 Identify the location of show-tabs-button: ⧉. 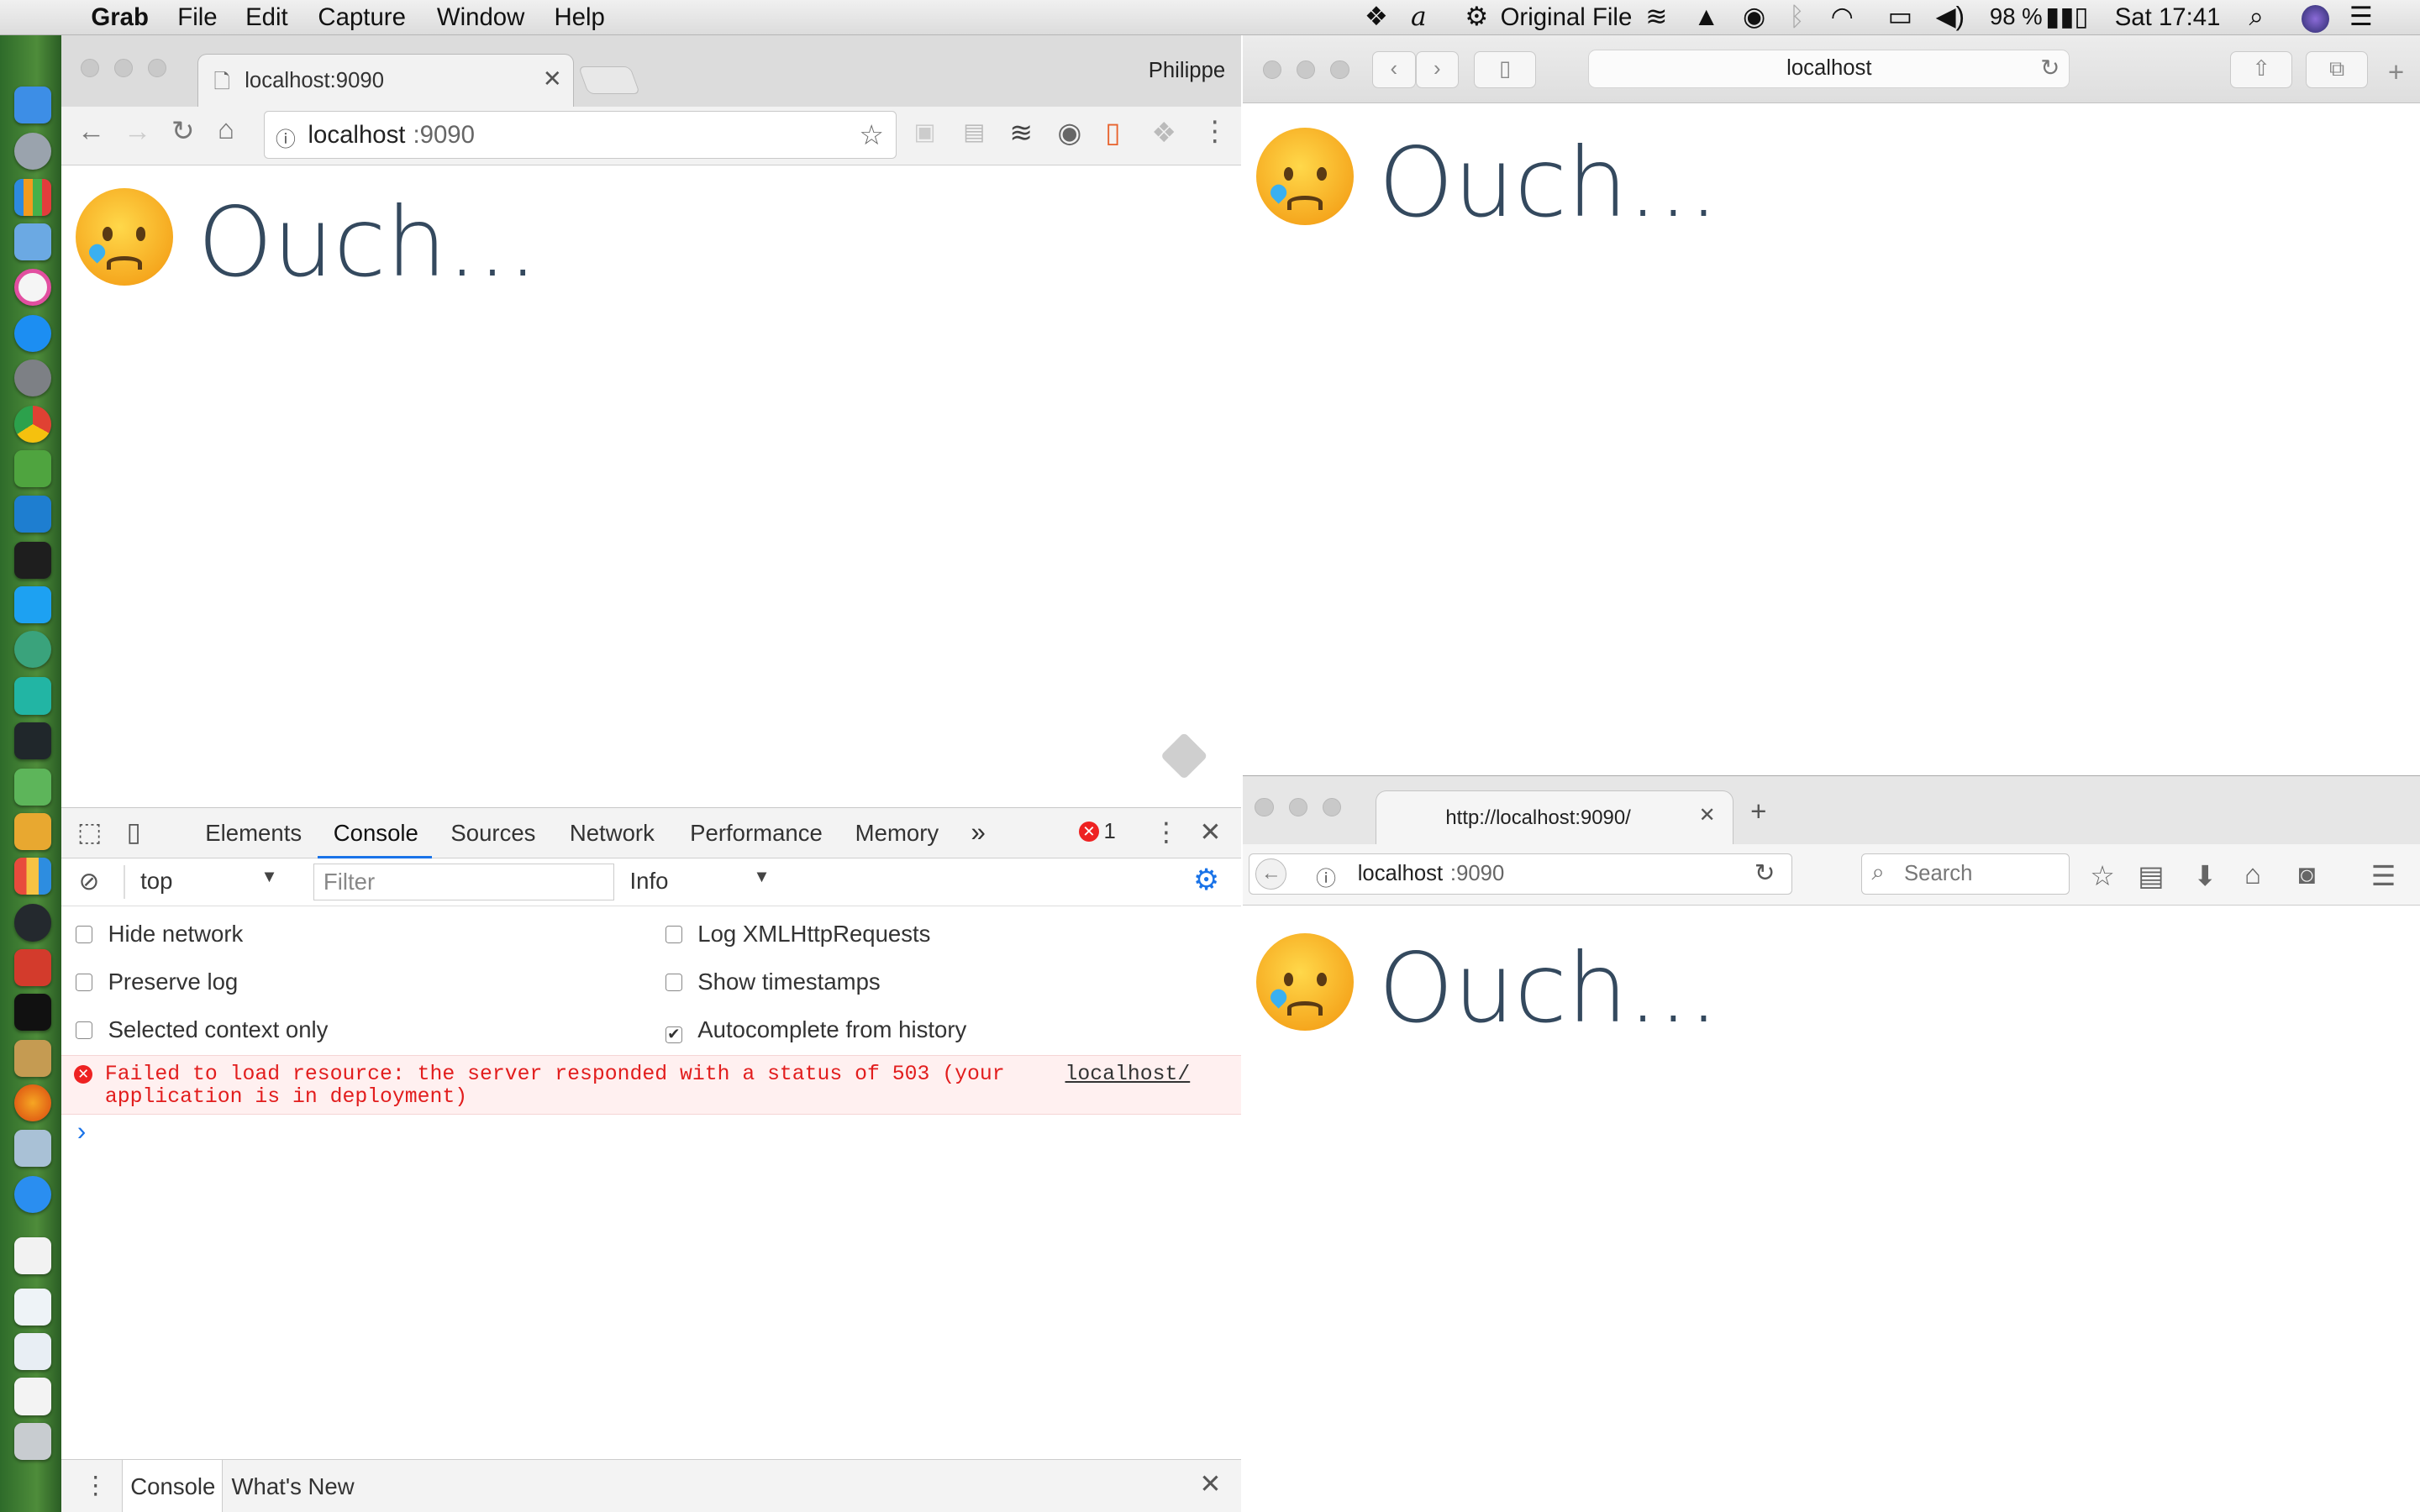
(2337, 69).